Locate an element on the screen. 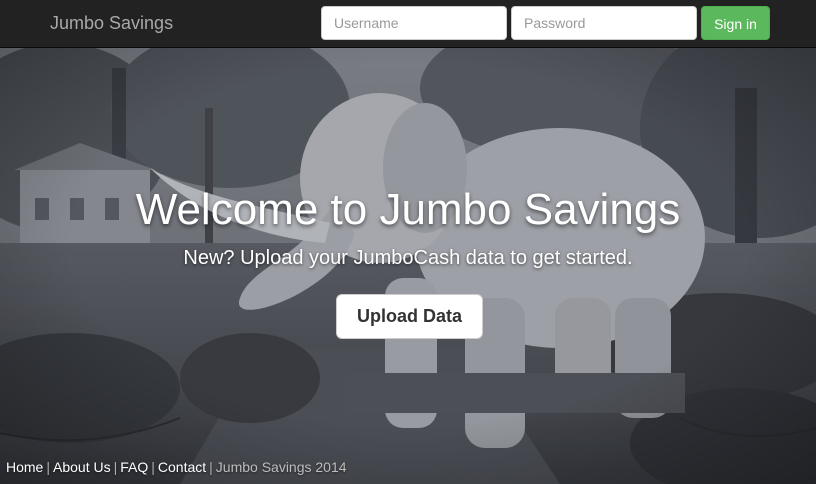 The image size is (816, 484). sign-in-button: Sign in is located at coordinates (735, 23).